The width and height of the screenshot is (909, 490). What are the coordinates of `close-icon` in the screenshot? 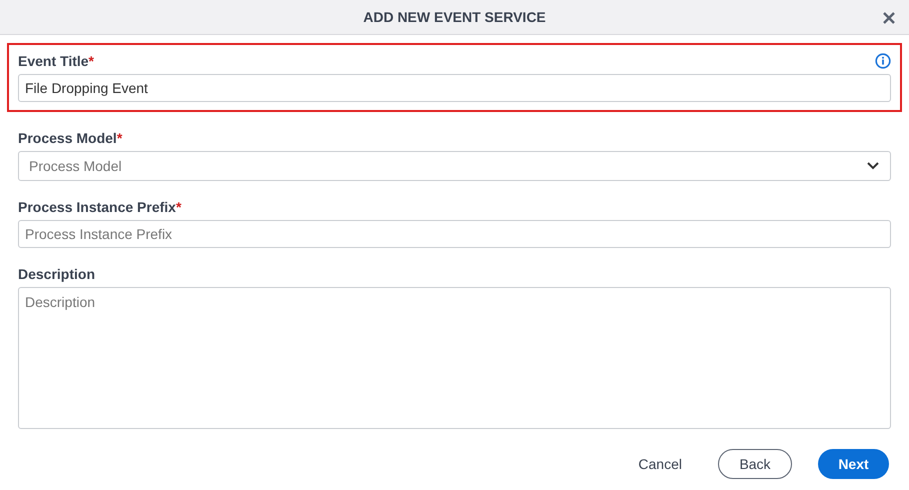 It's located at (889, 18).